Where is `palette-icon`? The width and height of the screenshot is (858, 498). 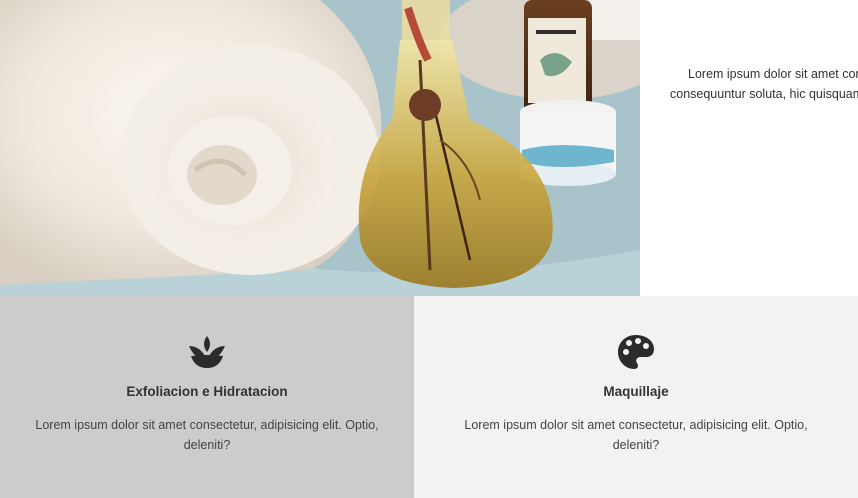 palette-icon is located at coordinates (636, 352).